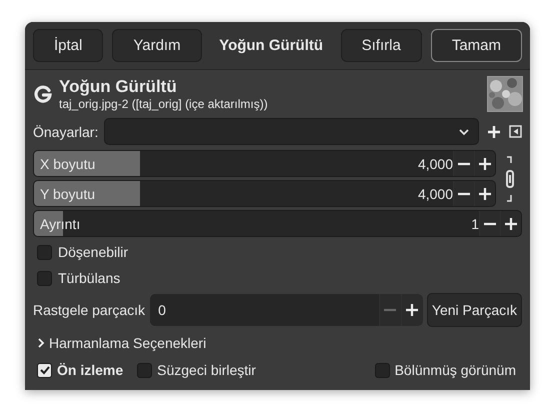 The height and width of the screenshot is (407, 555). What do you see at coordinates (157, 45) in the screenshot?
I see `header-button: Yardım` at bounding box center [157, 45].